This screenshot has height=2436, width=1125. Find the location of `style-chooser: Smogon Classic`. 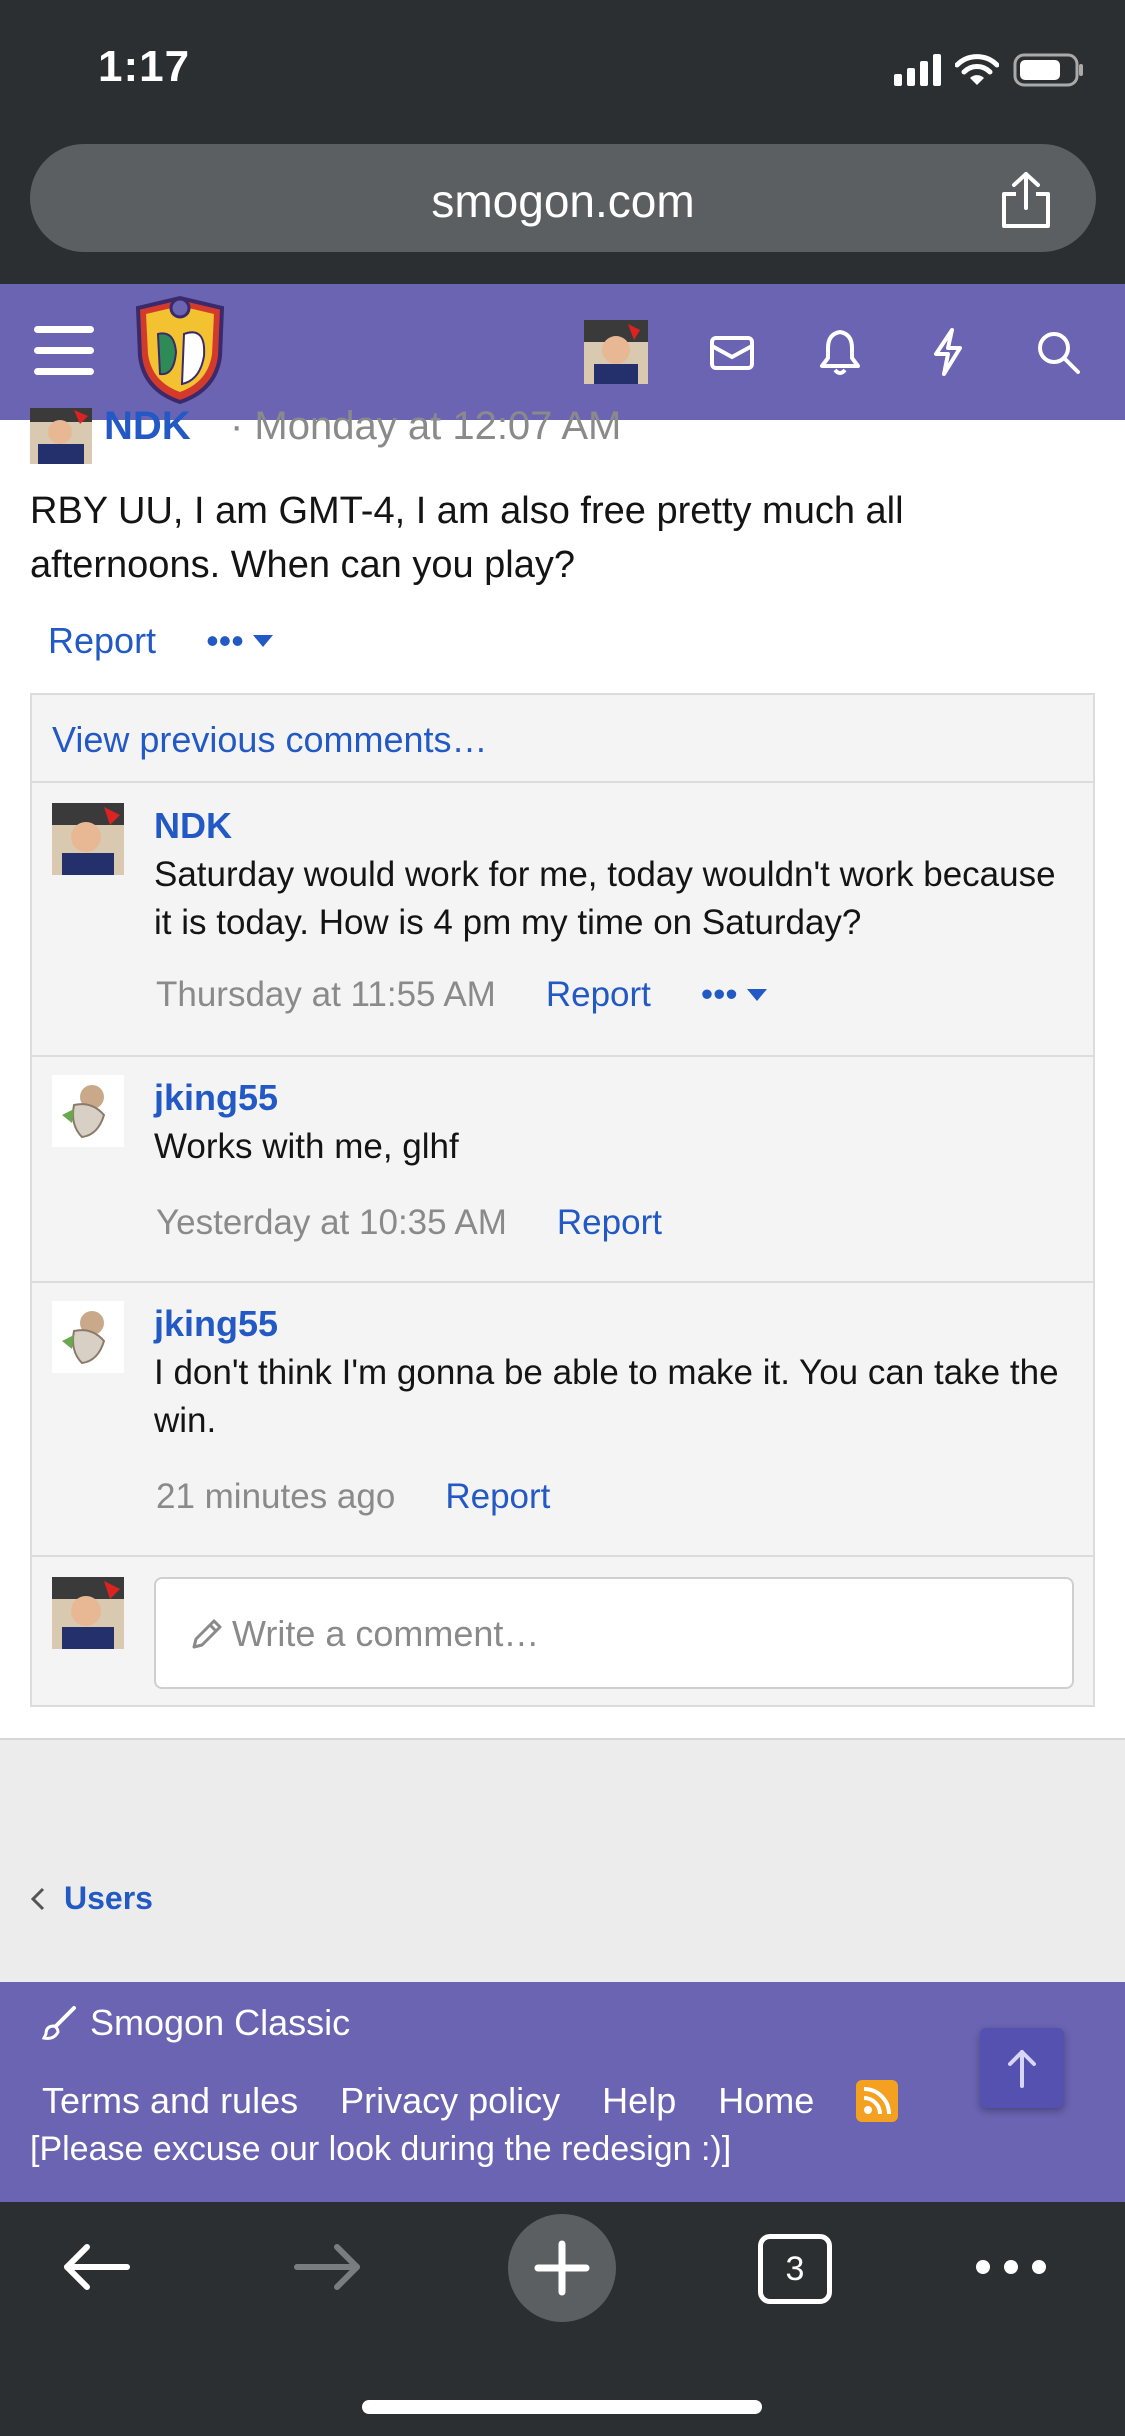

style-chooser: Smogon Classic is located at coordinates (195, 2023).